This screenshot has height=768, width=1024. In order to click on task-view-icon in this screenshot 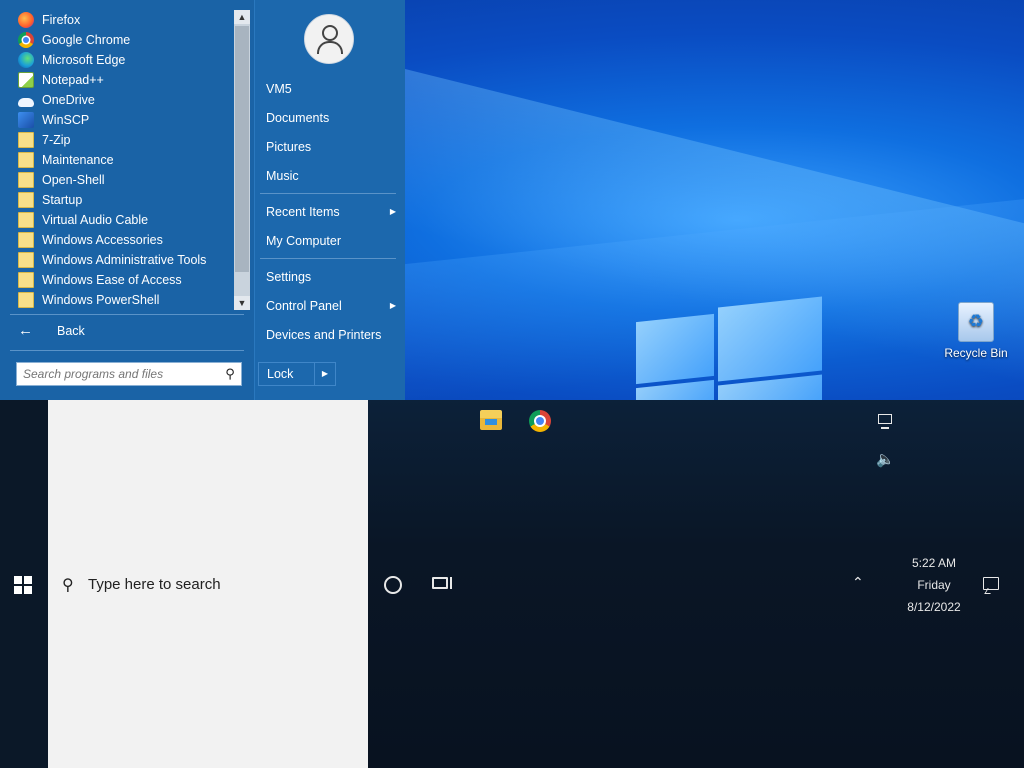, I will do `click(442, 583)`.